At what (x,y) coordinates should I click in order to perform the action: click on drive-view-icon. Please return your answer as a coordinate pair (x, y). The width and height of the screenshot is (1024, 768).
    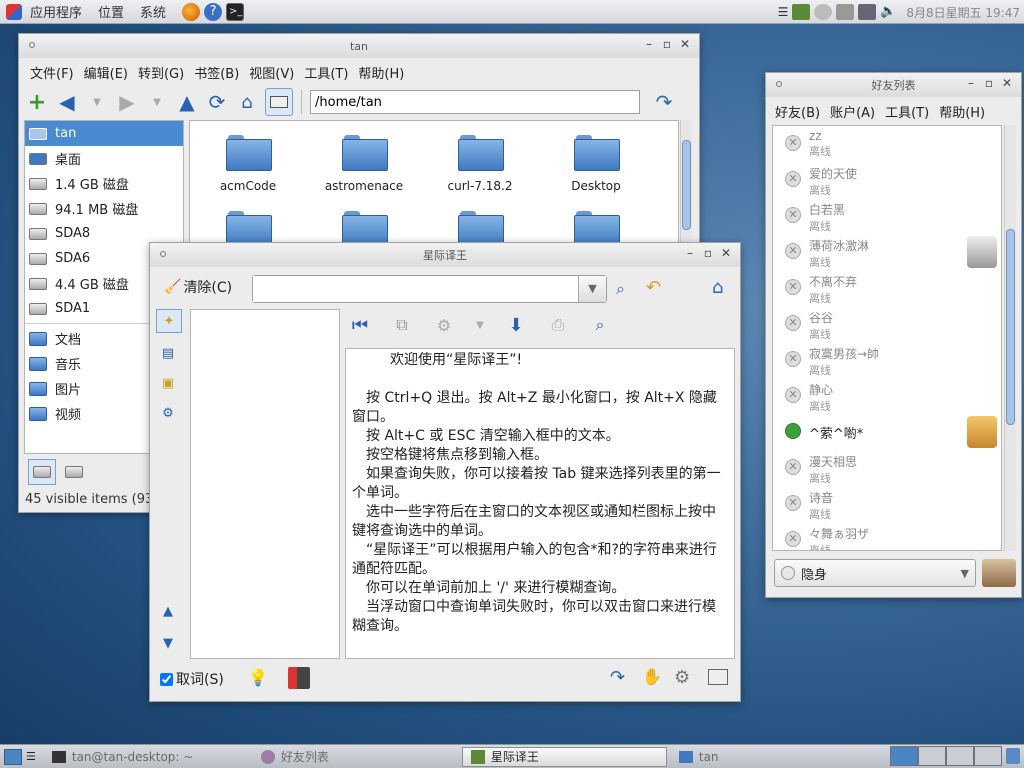
    Looking at the image, I should click on (42, 472).